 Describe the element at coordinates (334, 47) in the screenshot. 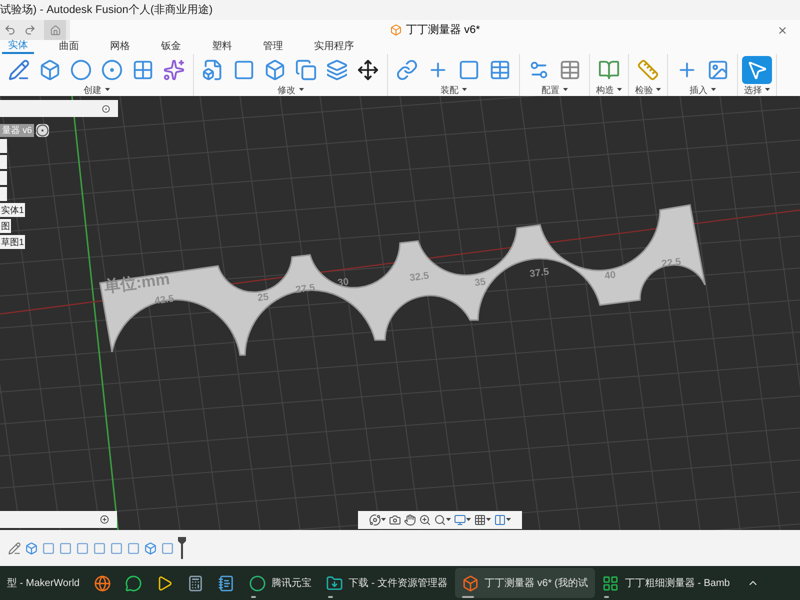

I see `ribbon-tab: 实用程序` at that location.